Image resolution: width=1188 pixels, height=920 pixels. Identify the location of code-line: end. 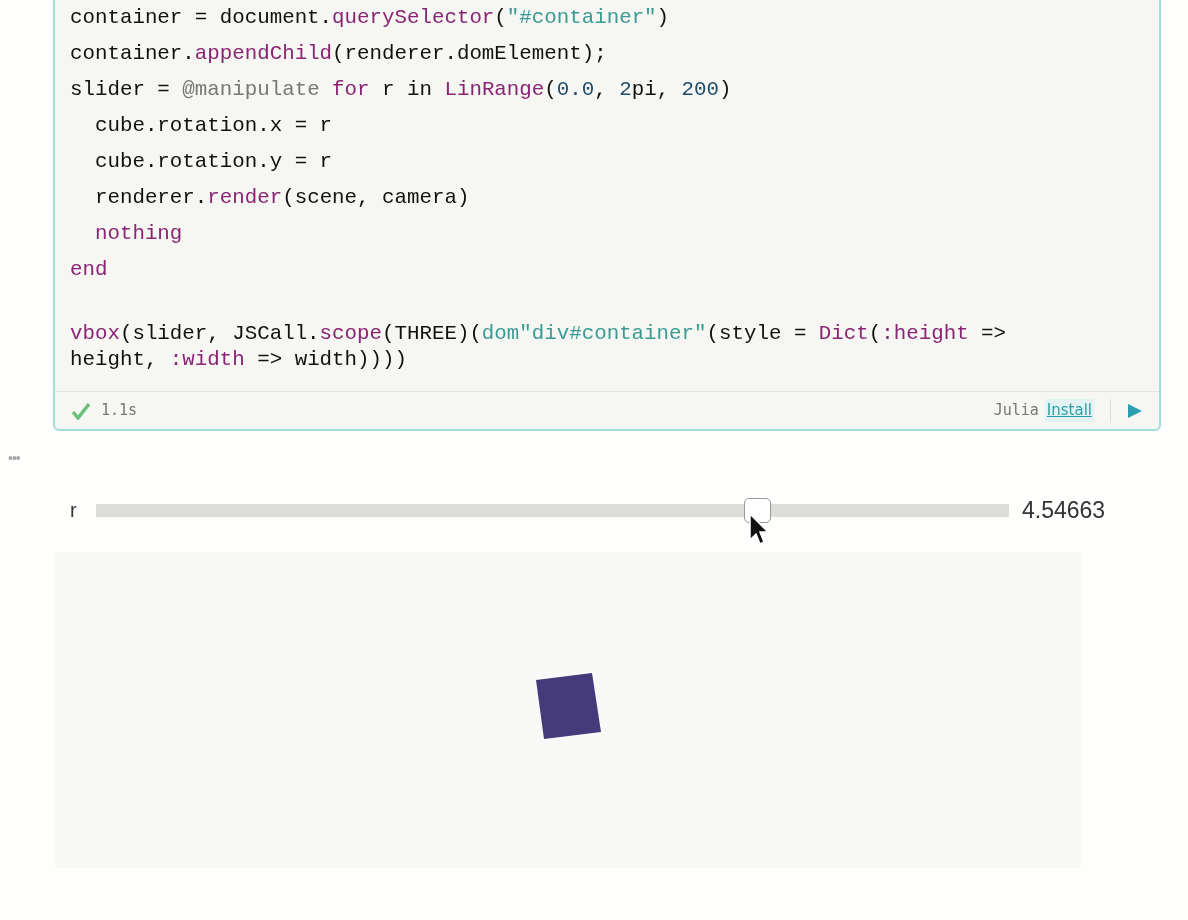
(89, 270).